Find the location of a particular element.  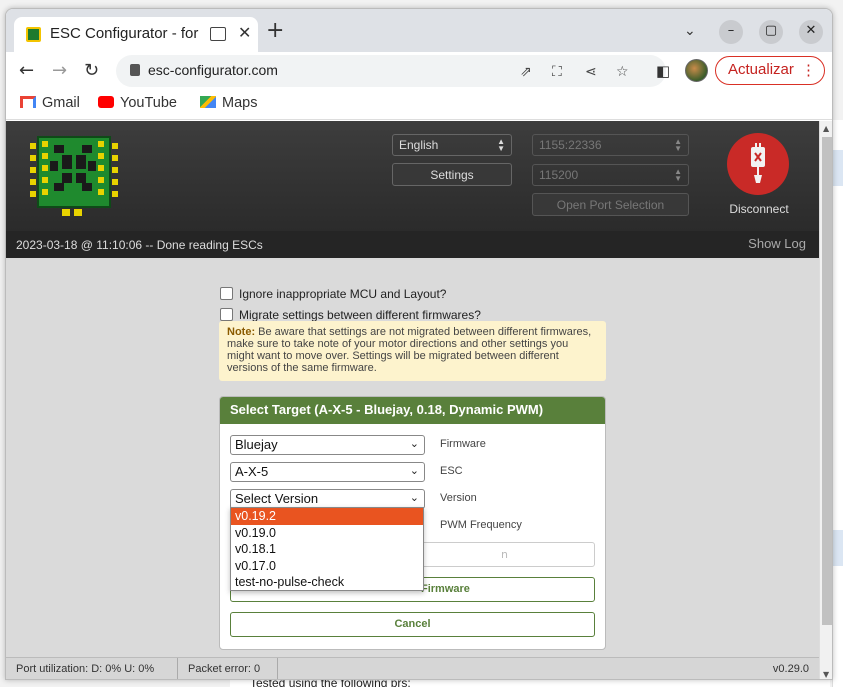

open-in-app-icon: ⇗ is located at coordinates (526, 72).